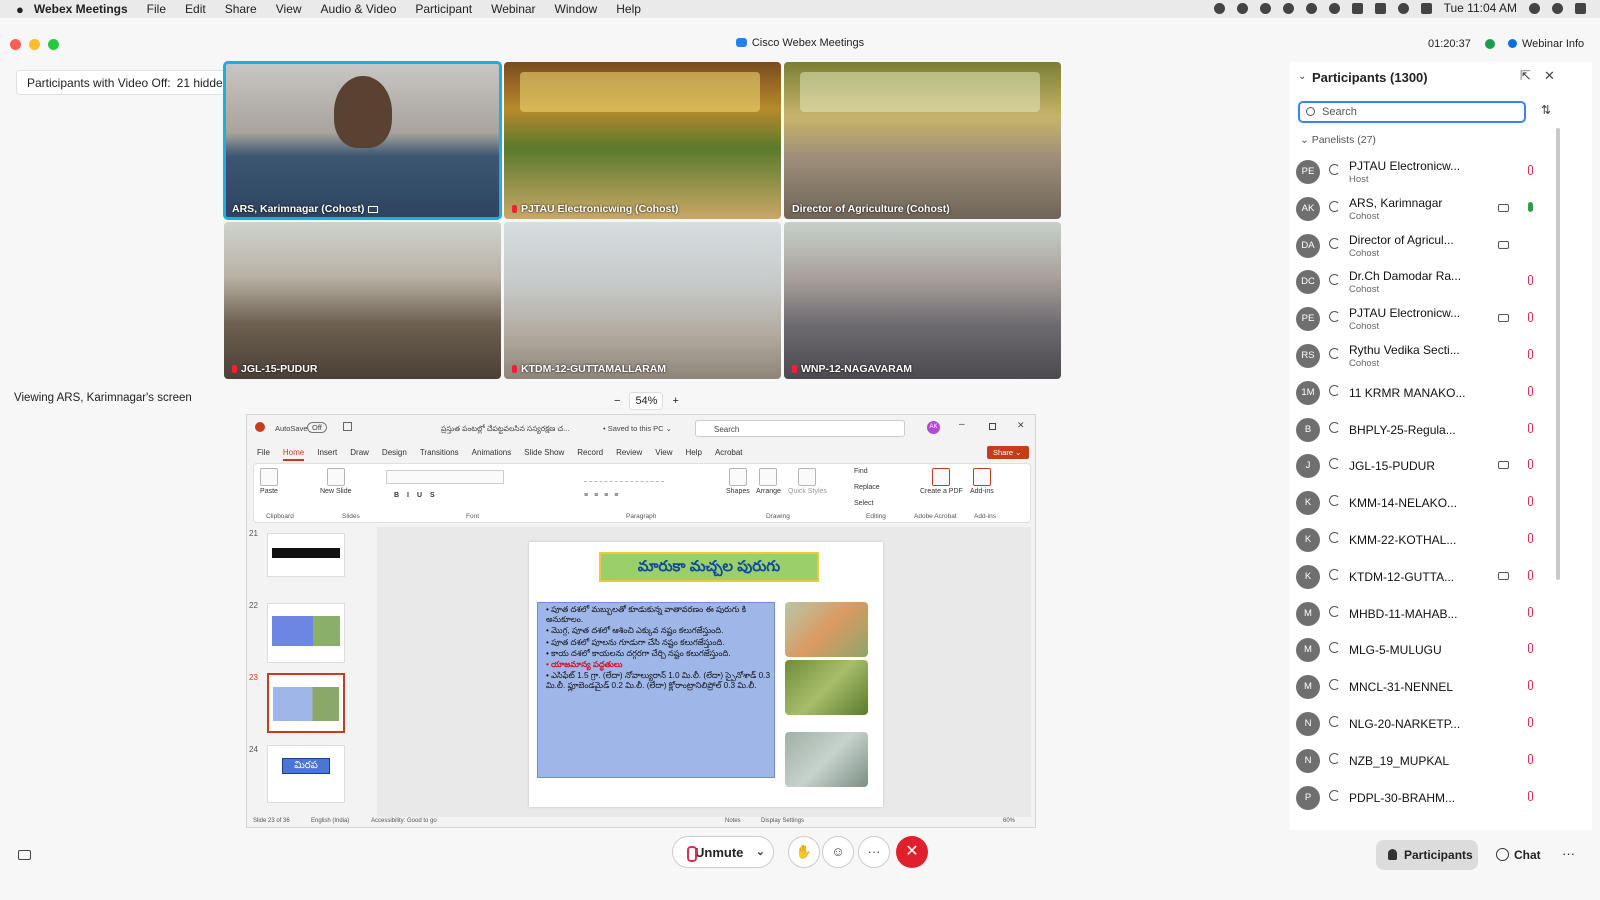  What do you see at coordinates (1008, 452) in the screenshot?
I see `ppt-share-button: Share ⌄` at bounding box center [1008, 452].